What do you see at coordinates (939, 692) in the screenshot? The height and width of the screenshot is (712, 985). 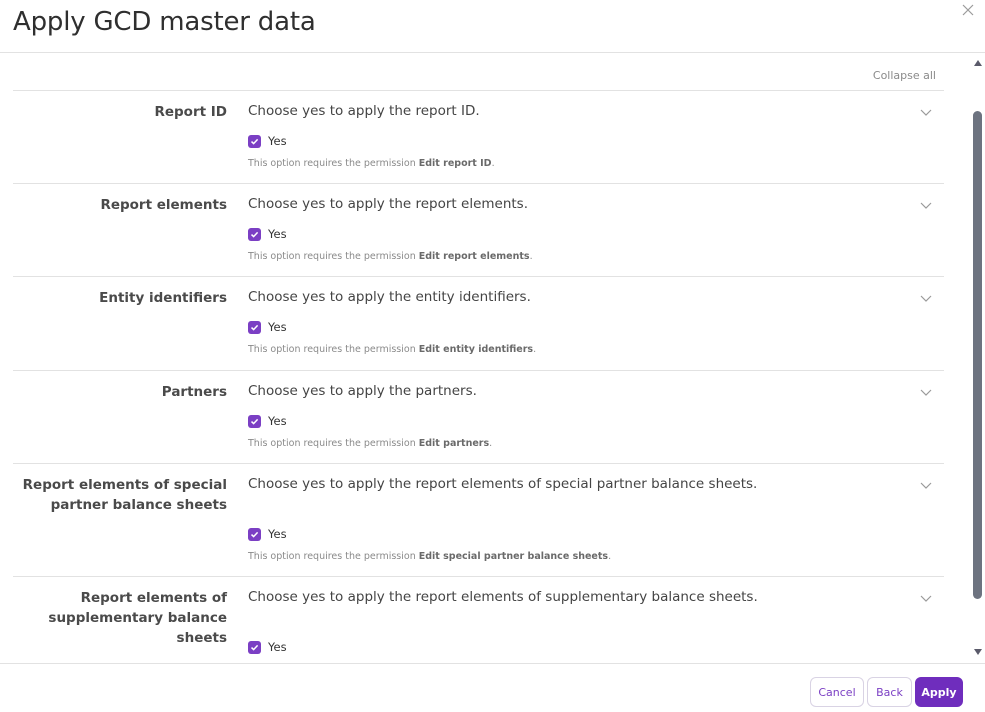 I see `apply-button: Apply` at bounding box center [939, 692].